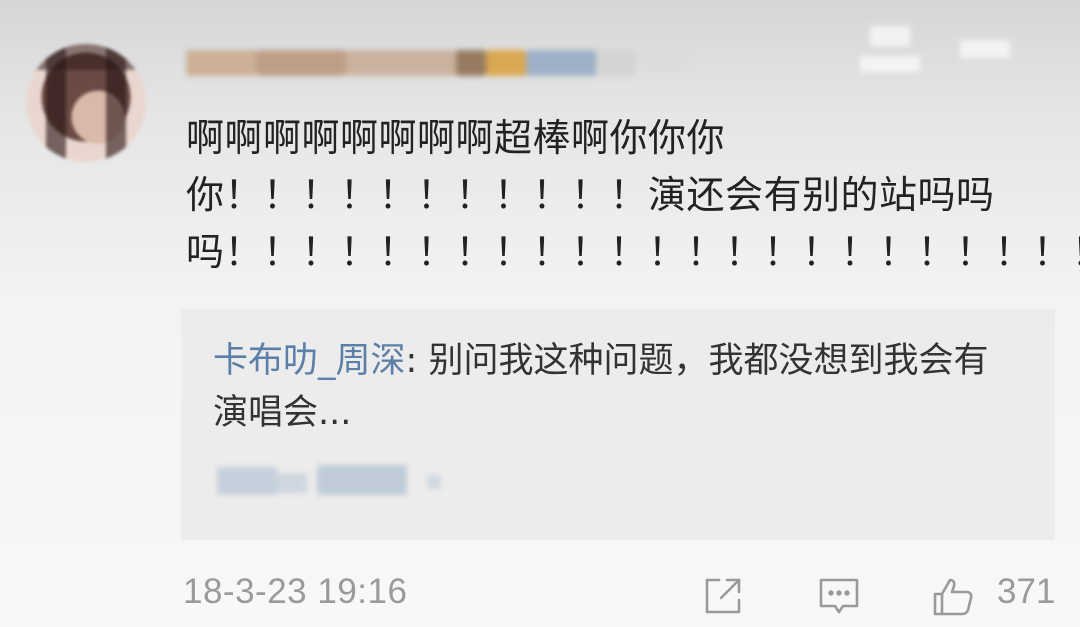 The height and width of the screenshot is (627, 1080). I want to click on reply-meta-pixelated, so click(332, 480).